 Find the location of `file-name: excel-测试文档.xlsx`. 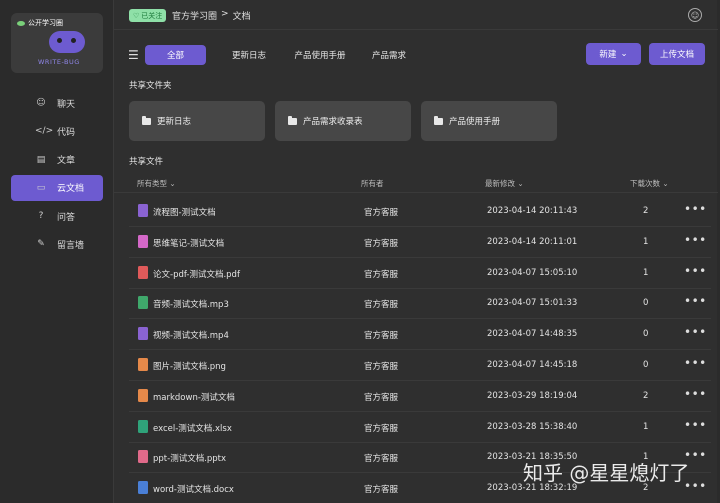

file-name: excel-测试文档.xlsx is located at coordinates (192, 428).